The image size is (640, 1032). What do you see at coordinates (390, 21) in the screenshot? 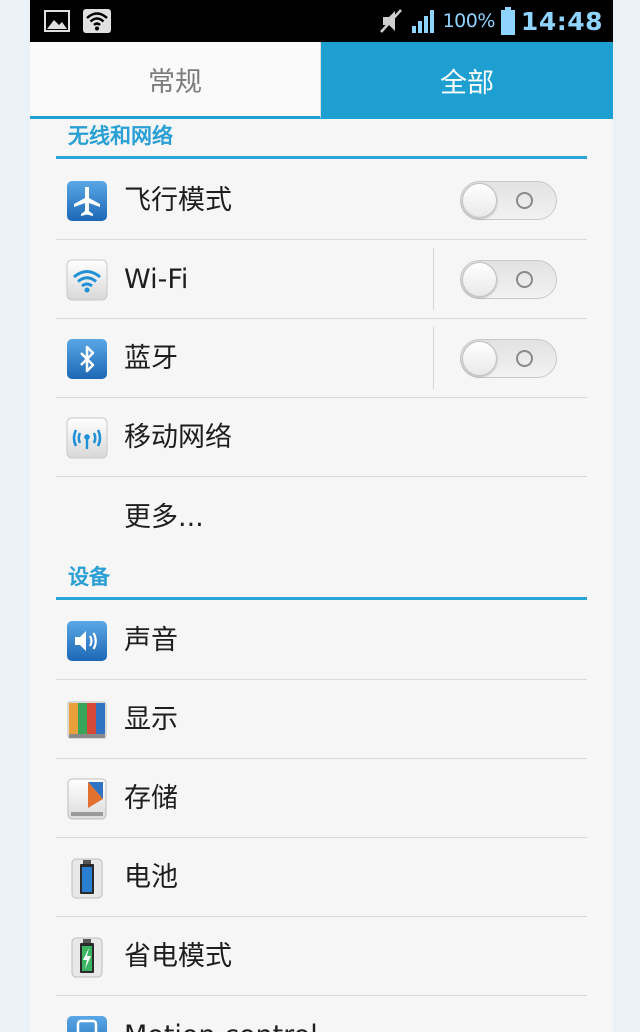
I see `vibrate-mute-icon` at bounding box center [390, 21].